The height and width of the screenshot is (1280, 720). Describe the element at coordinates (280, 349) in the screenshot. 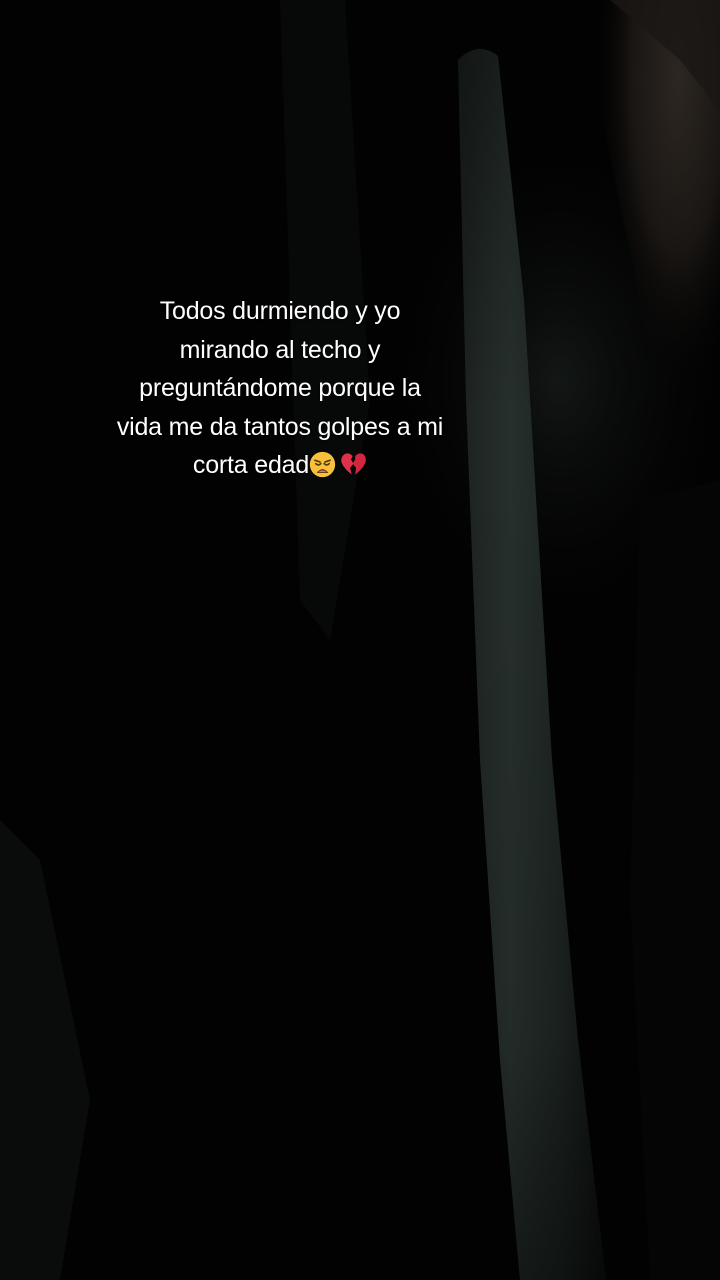

I see `caption-line: mirando al techo y` at that location.